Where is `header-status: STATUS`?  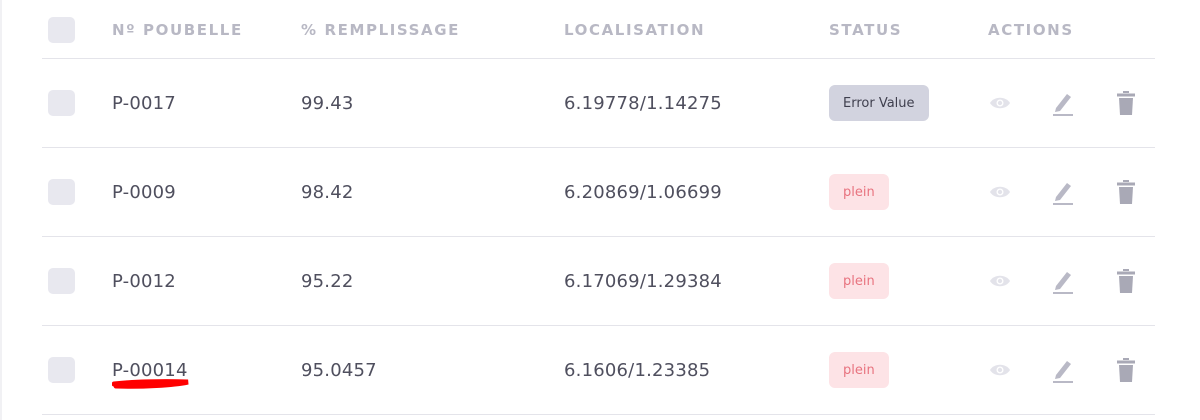 header-status: STATUS is located at coordinates (865, 29).